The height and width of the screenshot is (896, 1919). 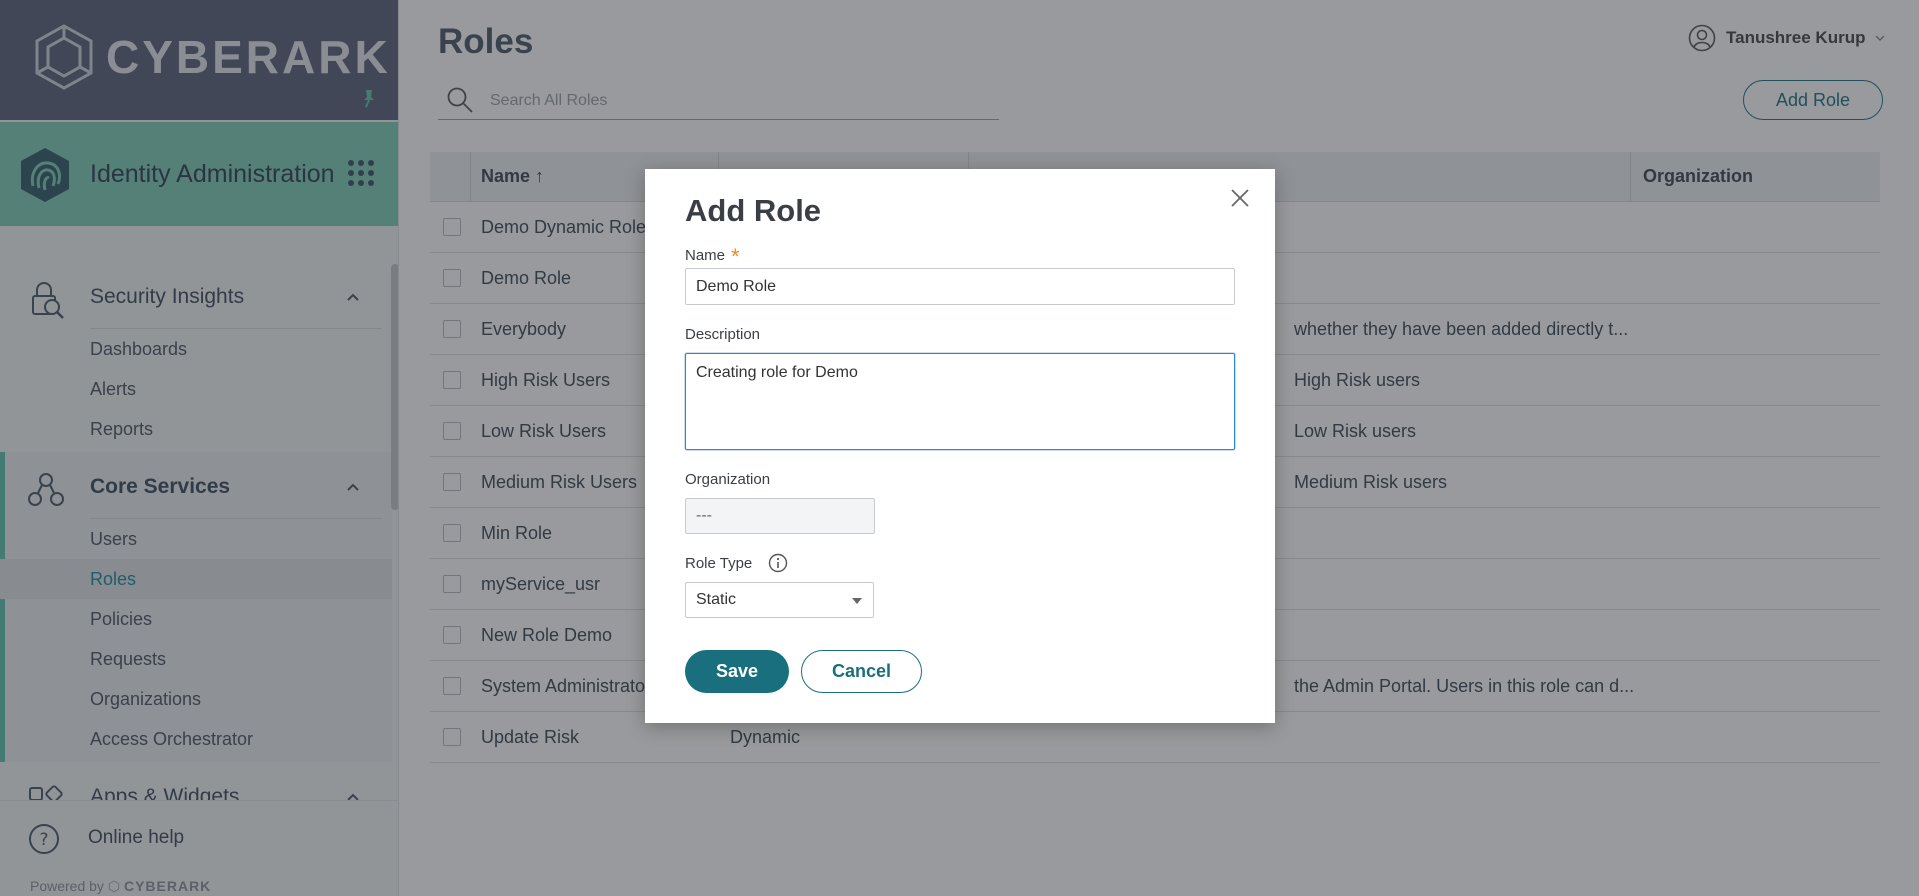 What do you see at coordinates (705, 255) in the screenshot?
I see `name-label-text: Name` at bounding box center [705, 255].